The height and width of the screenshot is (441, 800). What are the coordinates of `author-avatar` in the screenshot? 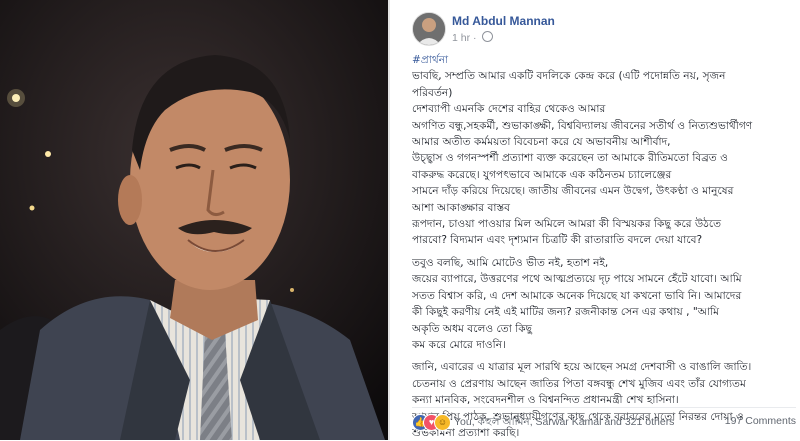 It's located at (429, 29).